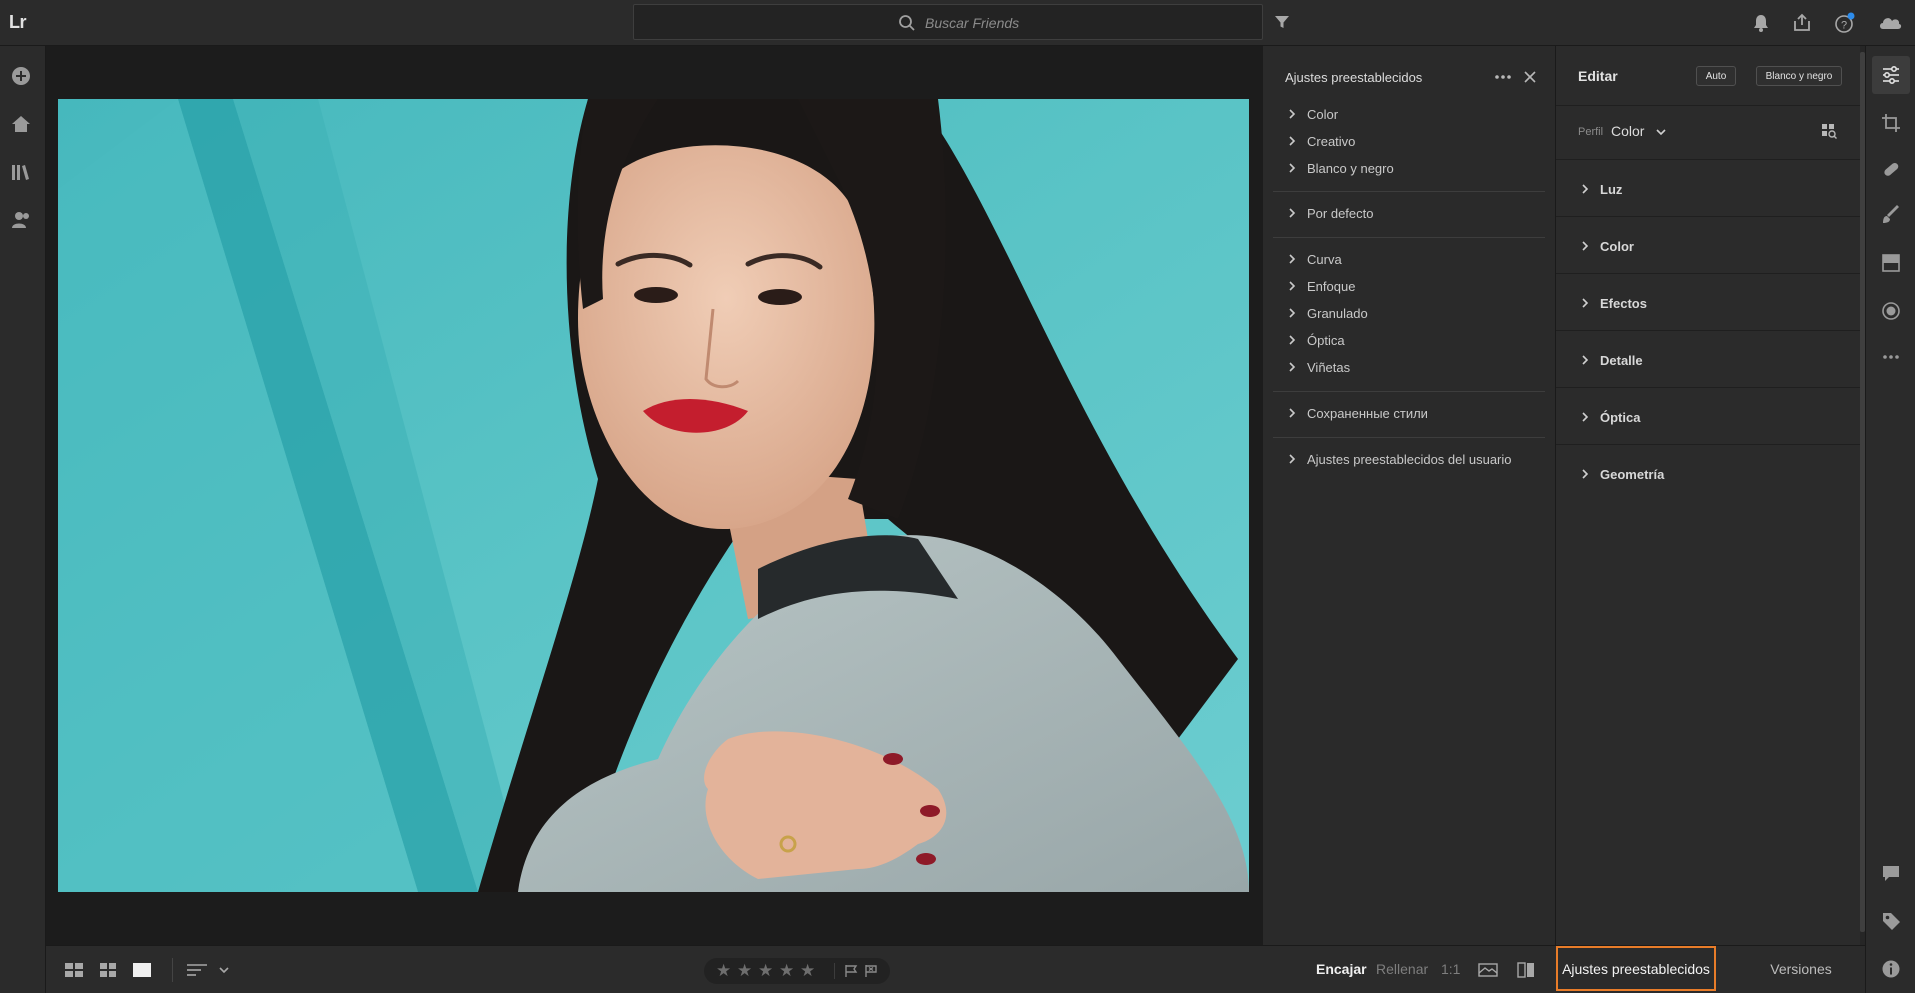 Image resolution: width=1915 pixels, height=993 pixels. I want to click on edit-sliders-icon, so click(1891, 75).